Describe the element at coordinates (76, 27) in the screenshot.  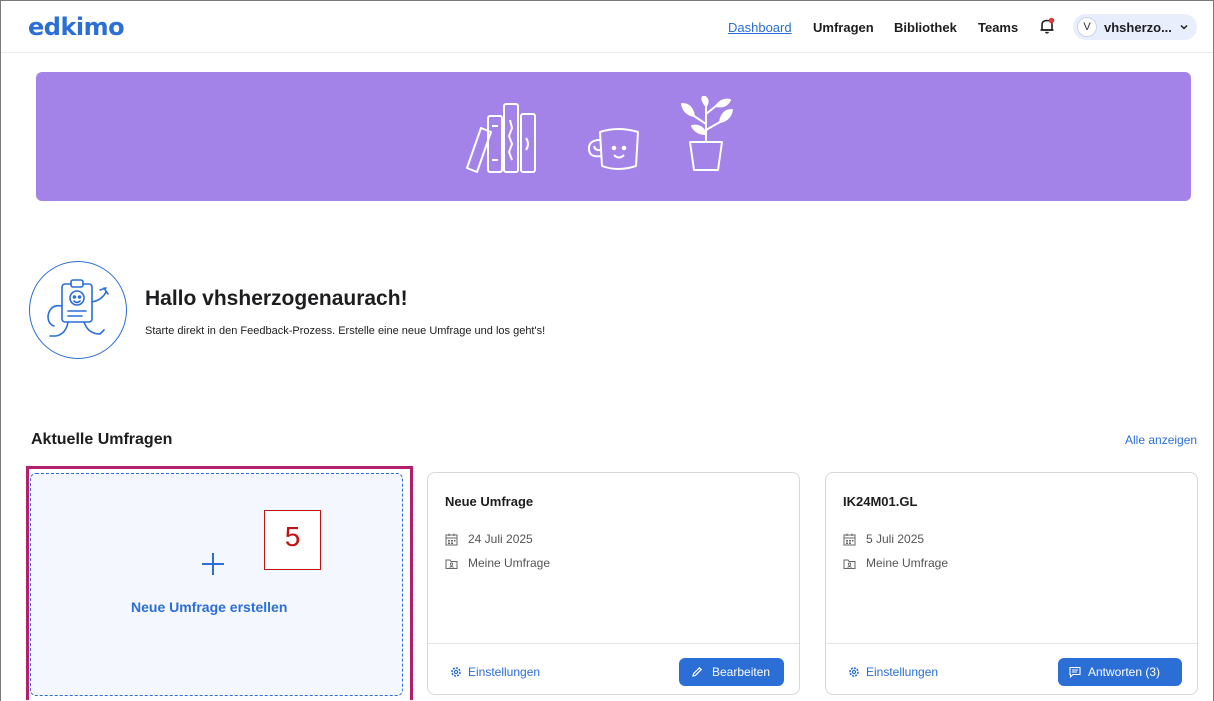
I see `edkimo-logo: edkimo` at that location.